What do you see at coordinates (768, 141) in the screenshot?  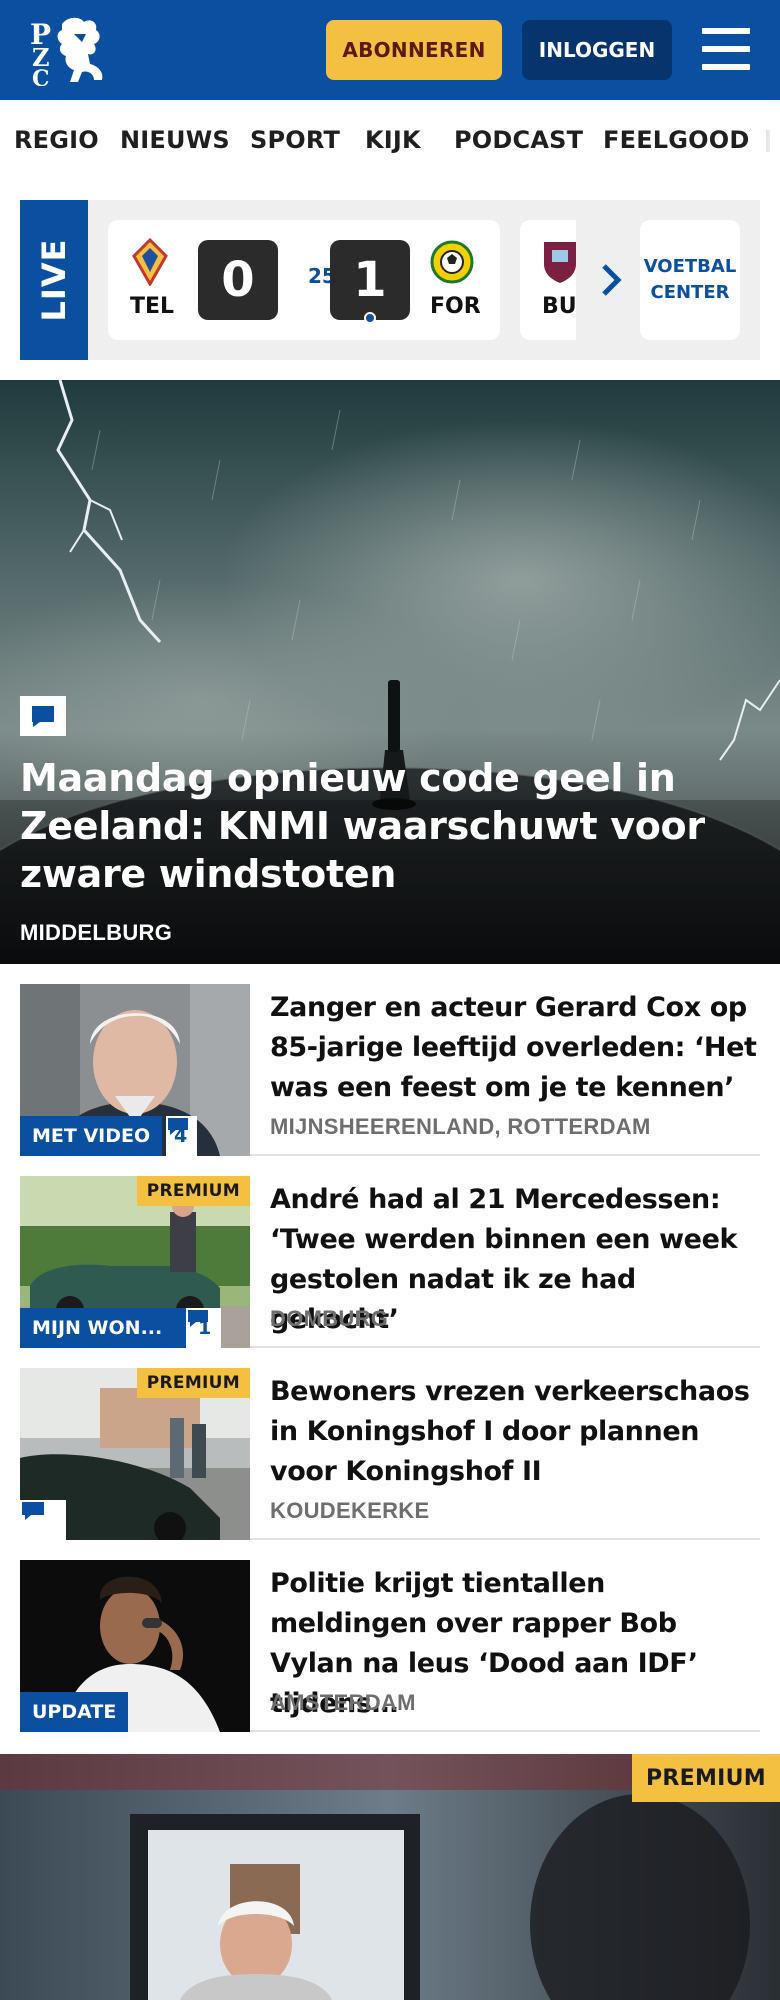 I see `nav-fade` at bounding box center [768, 141].